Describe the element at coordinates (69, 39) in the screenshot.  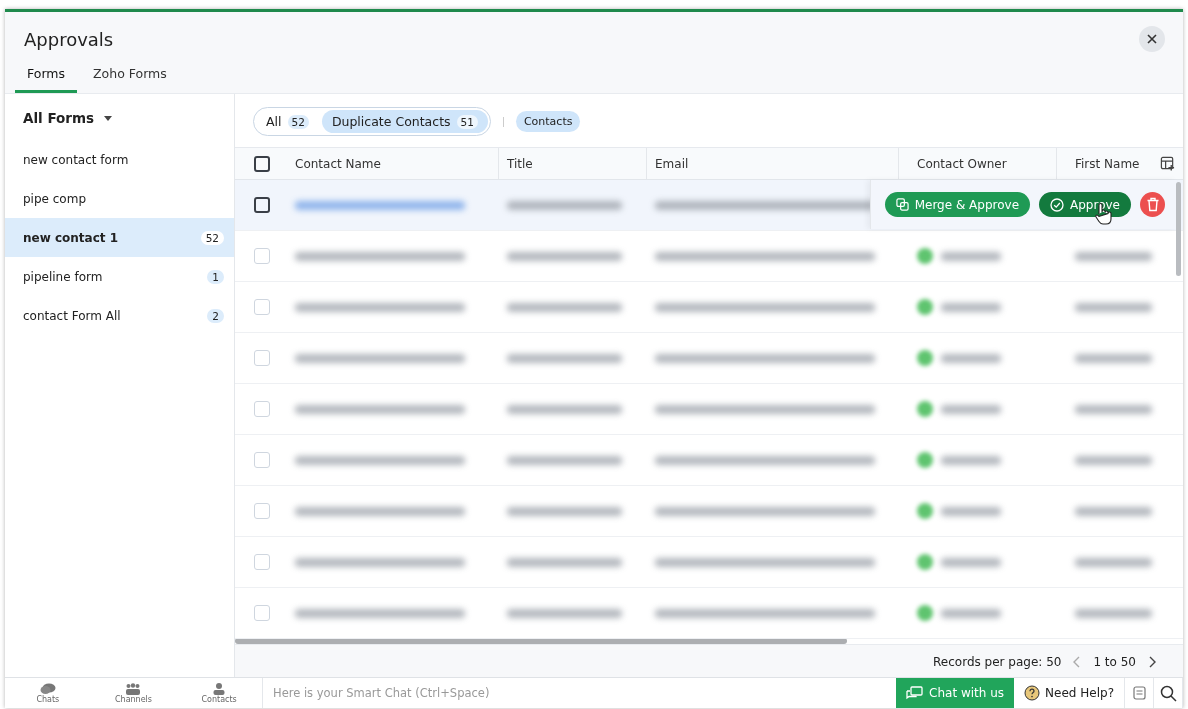
I see `window-title: Approvals` at that location.